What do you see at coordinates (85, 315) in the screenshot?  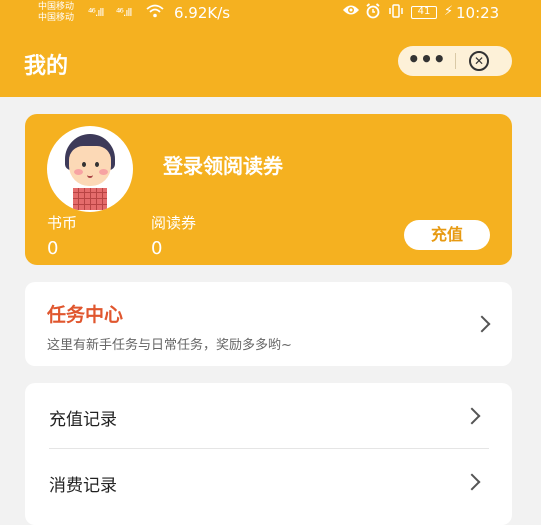 I see `task-center-title: 任务中心` at bounding box center [85, 315].